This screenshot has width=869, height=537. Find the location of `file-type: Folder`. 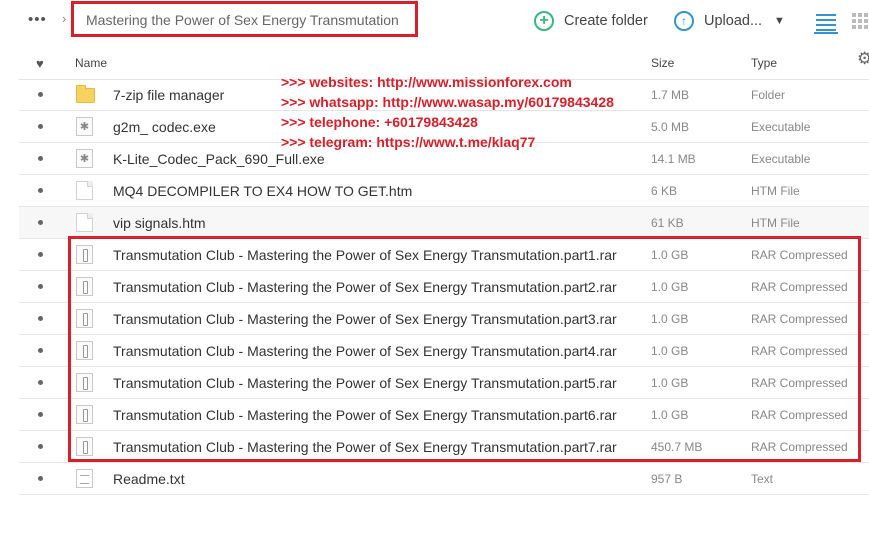

file-type: Folder is located at coordinates (768, 95).